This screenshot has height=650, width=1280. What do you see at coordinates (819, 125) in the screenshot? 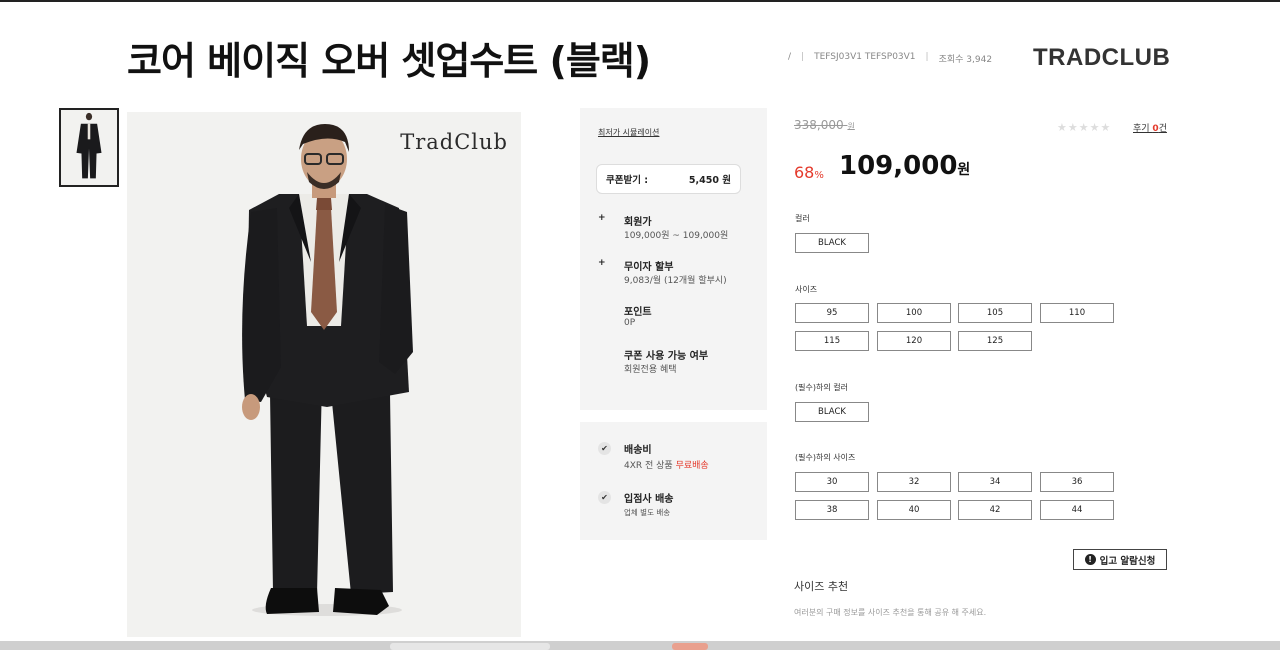
I see `original-price-value: 338,000` at bounding box center [819, 125].